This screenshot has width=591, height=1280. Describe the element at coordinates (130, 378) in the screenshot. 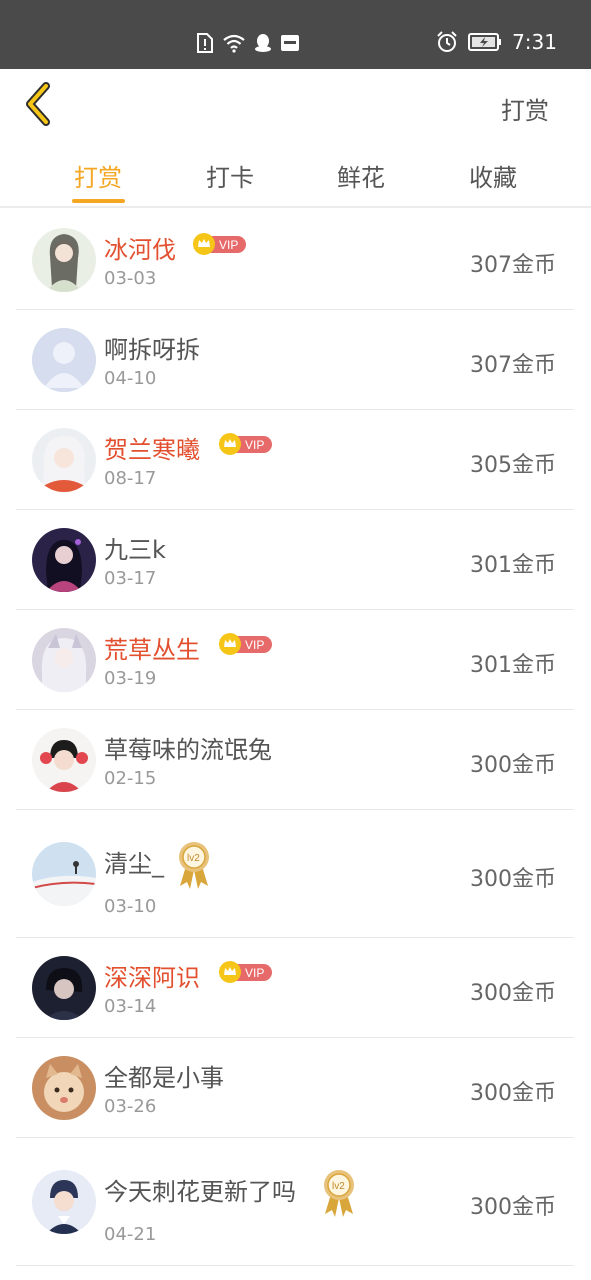

I see `date: 04-10` at that location.